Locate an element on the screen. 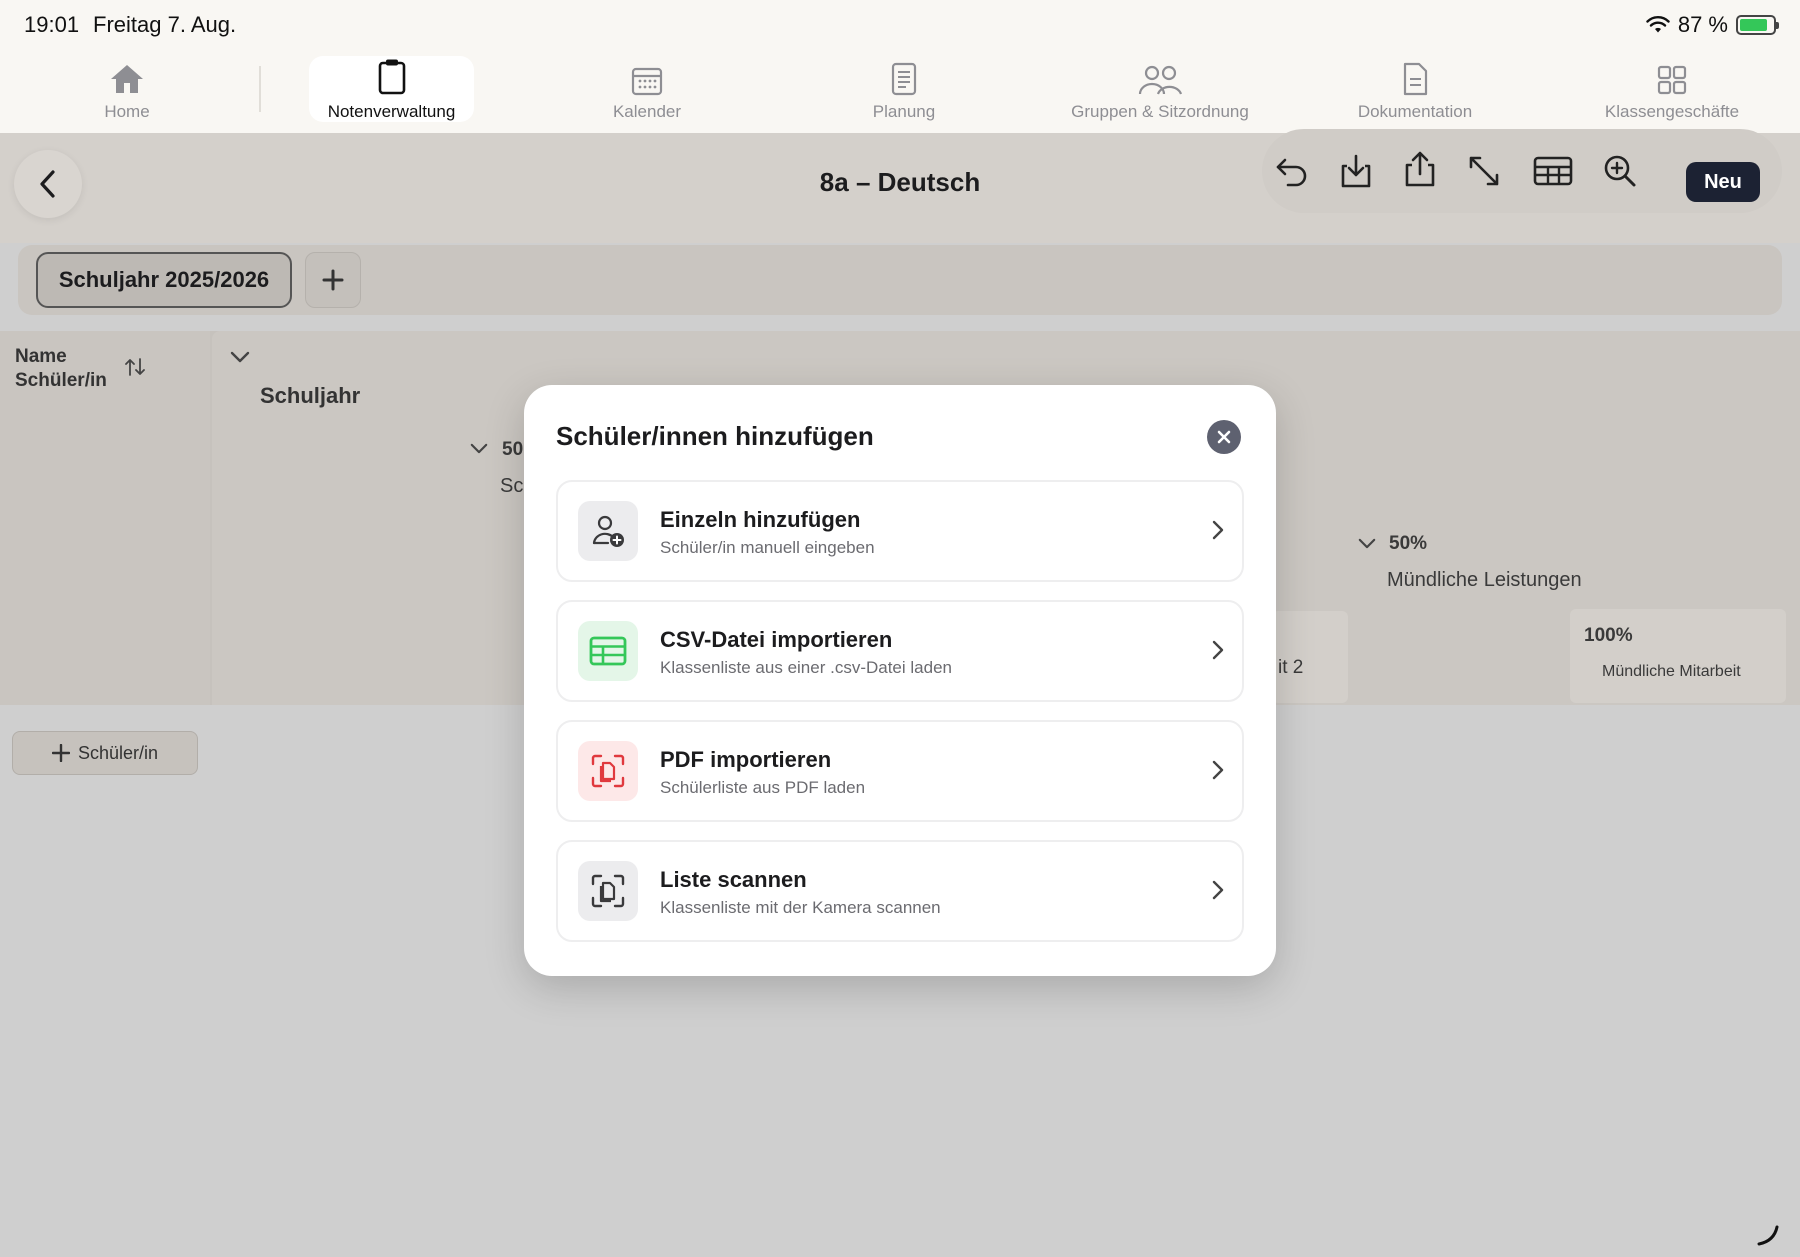 The height and width of the screenshot is (1257, 1800). option-title: Liste scannen is located at coordinates (733, 879).